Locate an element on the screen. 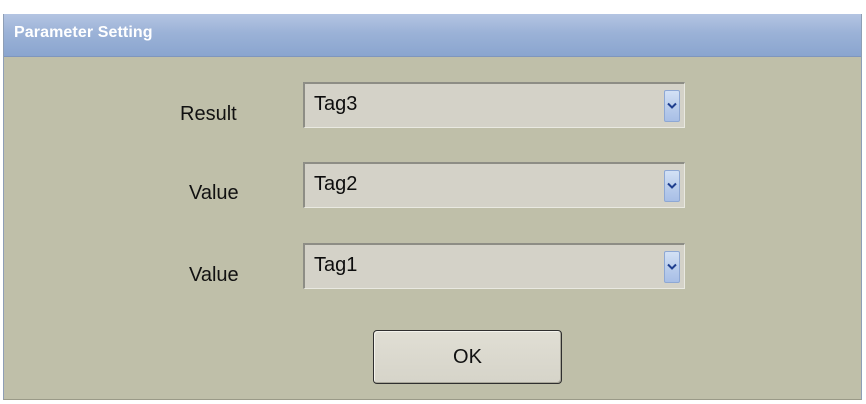 The height and width of the screenshot is (404, 866). dropdown-selected-value: Tag3 is located at coordinates (336, 104).